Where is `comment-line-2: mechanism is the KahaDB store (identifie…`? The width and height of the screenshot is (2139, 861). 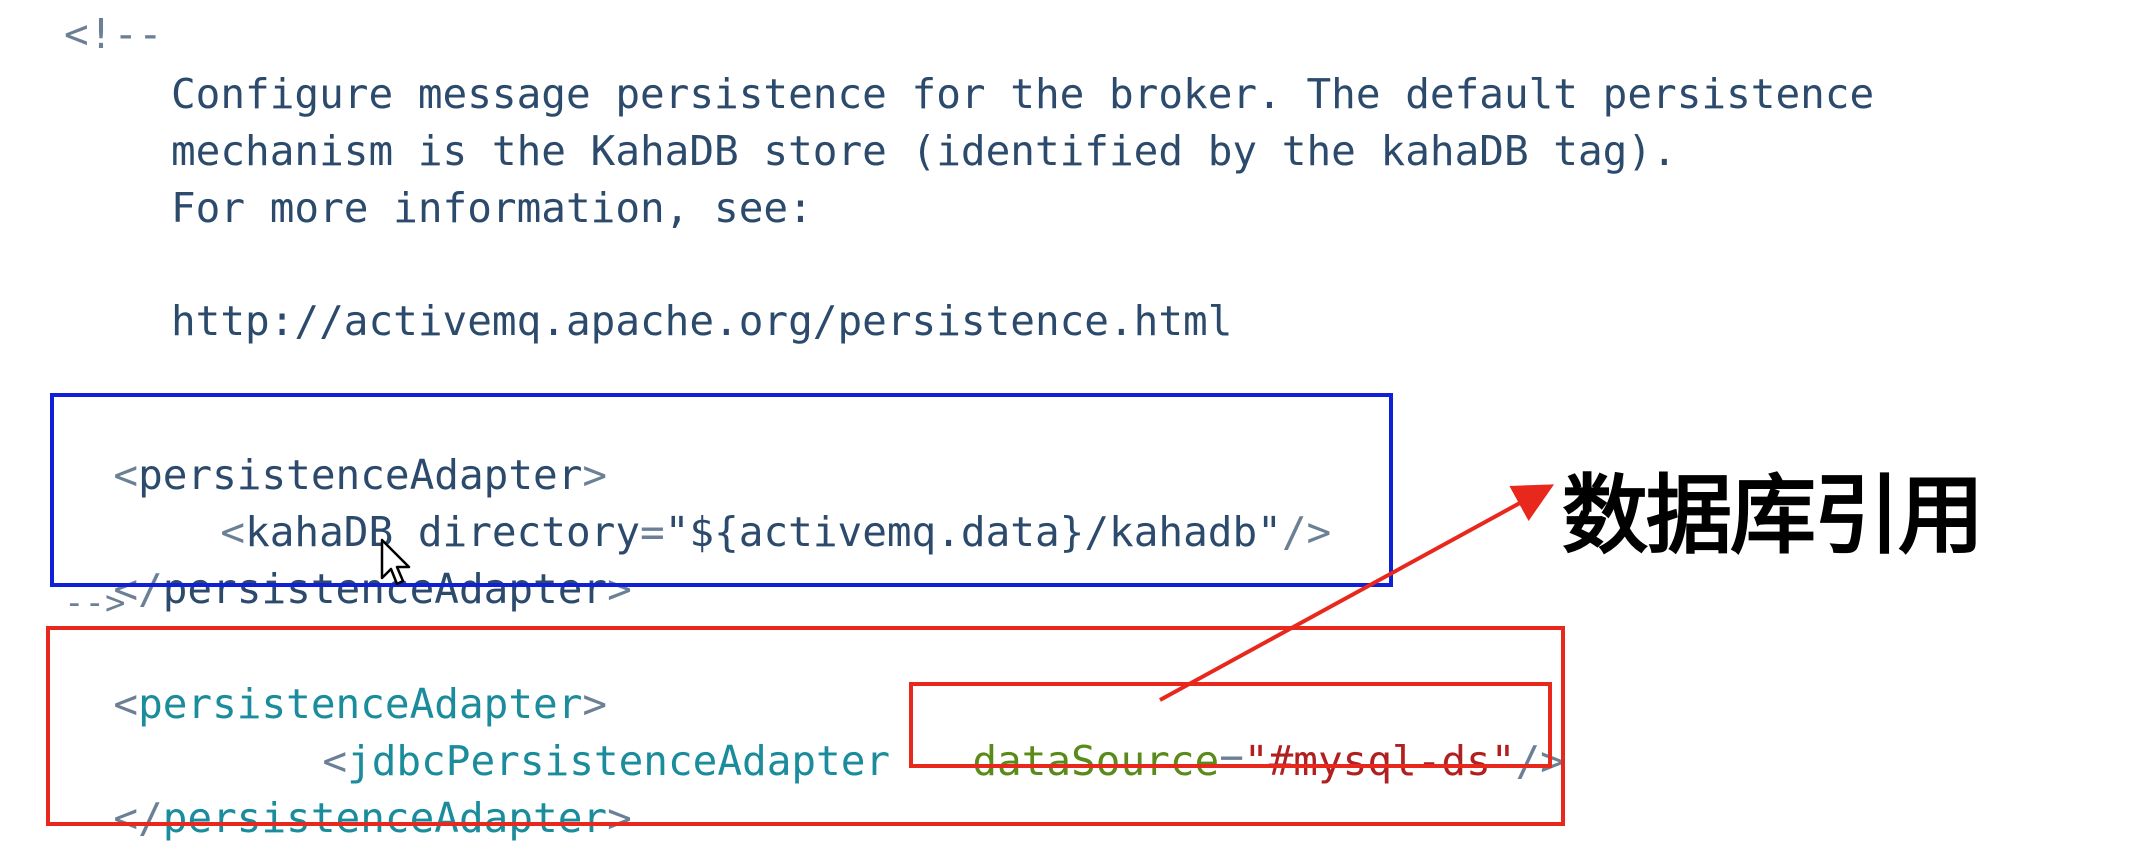 comment-line-2: mechanism is the KahaDB store (identifie… is located at coordinates (924, 151).